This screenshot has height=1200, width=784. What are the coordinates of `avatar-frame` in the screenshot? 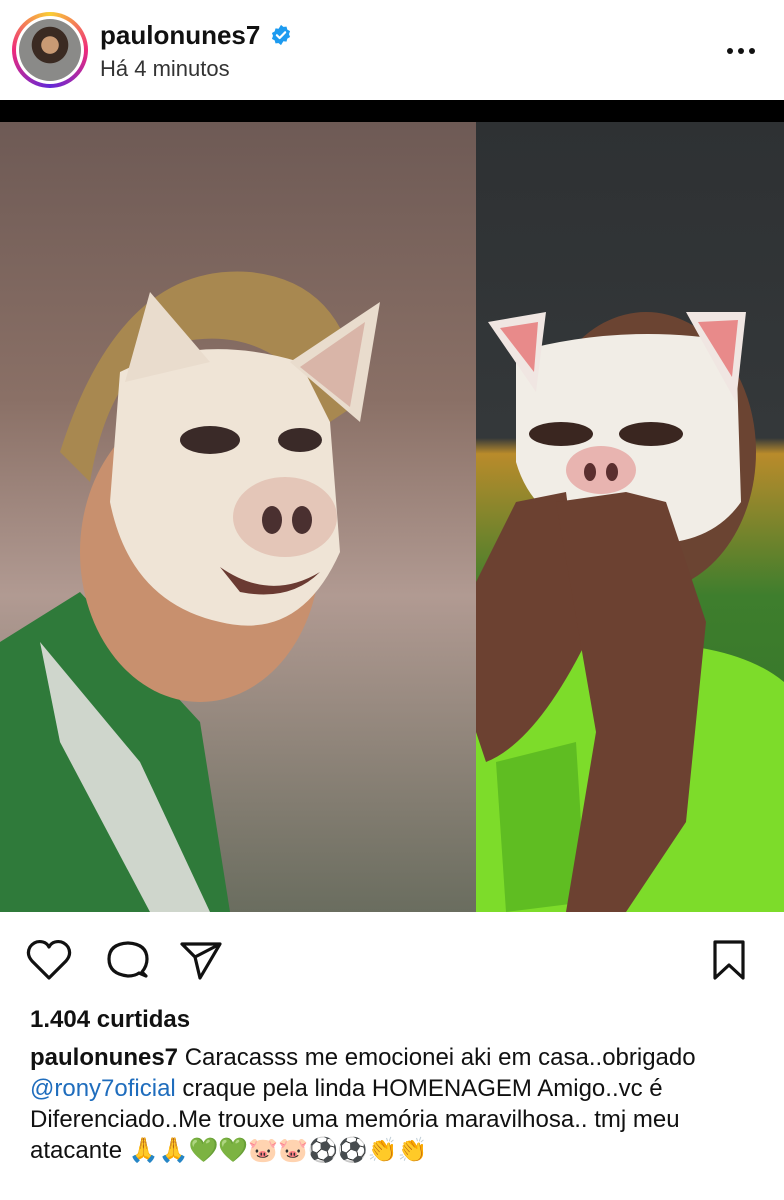 It's located at (50, 50).